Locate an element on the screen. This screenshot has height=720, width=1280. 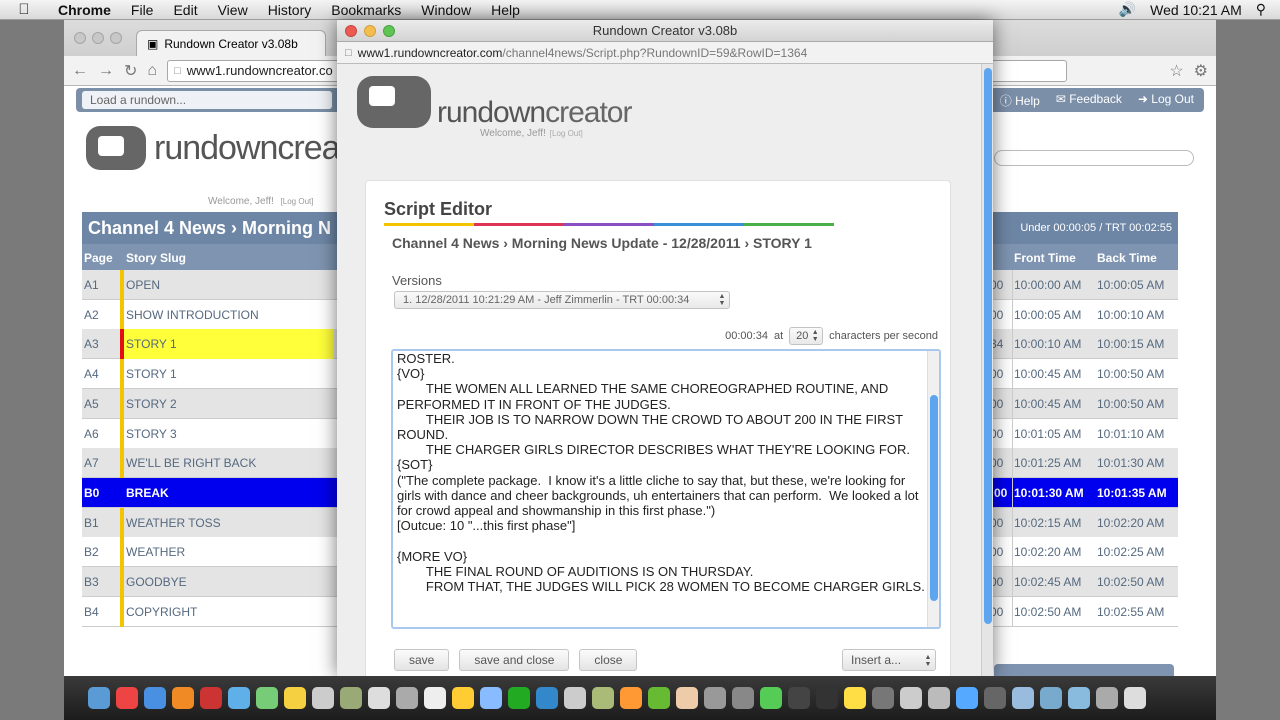
row-page: B0 is located at coordinates (92, 492).